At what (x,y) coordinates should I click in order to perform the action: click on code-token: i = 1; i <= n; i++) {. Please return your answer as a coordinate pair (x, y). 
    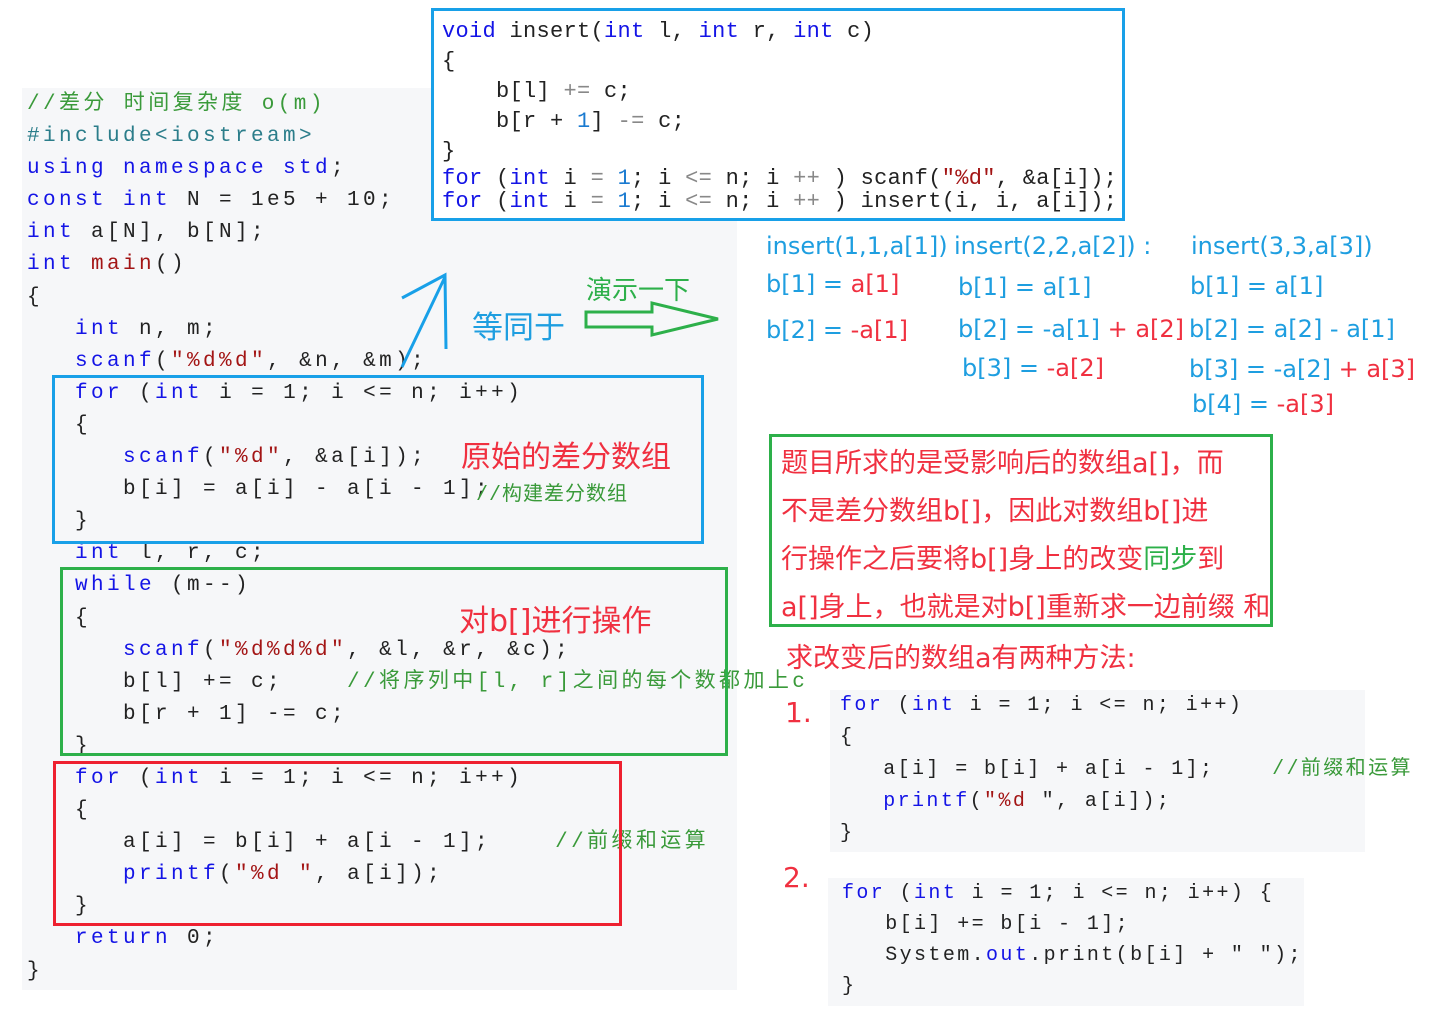
    Looking at the image, I should click on (1116, 893).